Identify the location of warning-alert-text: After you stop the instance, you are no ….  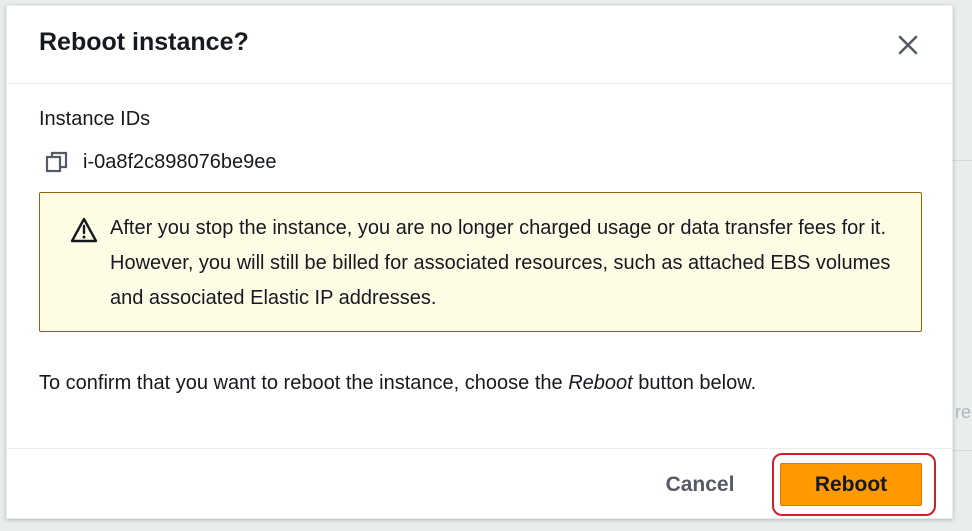
(500, 263).